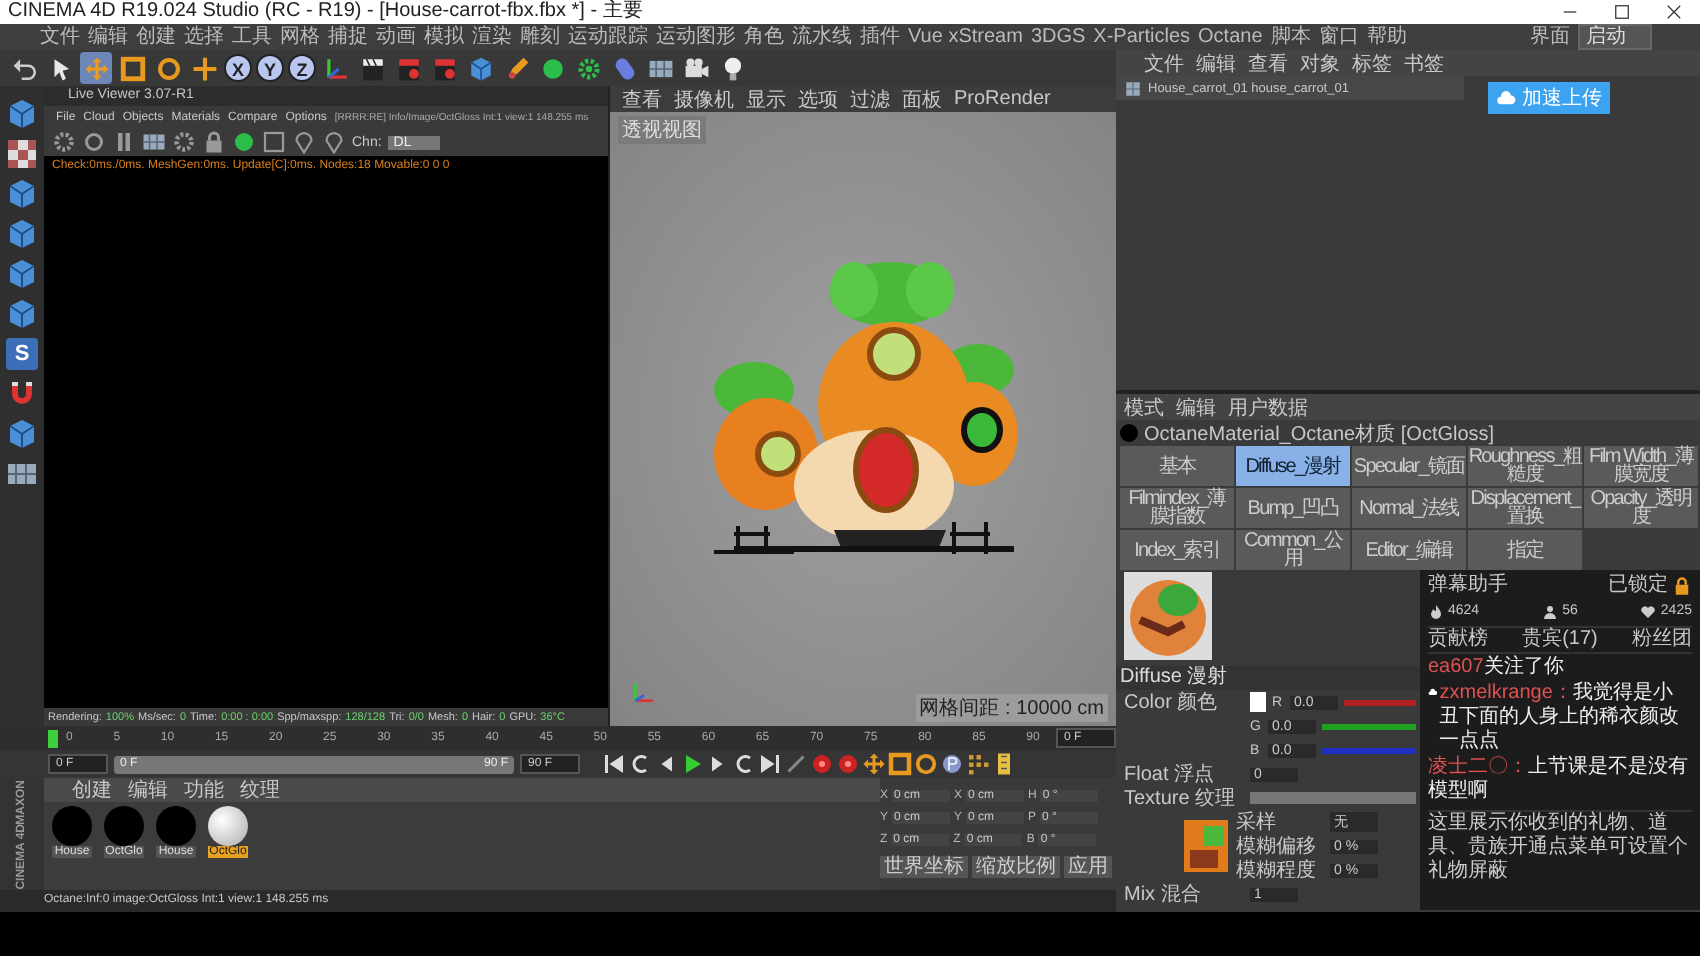 The width and height of the screenshot is (1700, 956). What do you see at coordinates (1424, 63) in the screenshot?
I see `menu-item: 书签` at bounding box center [1424, 63].